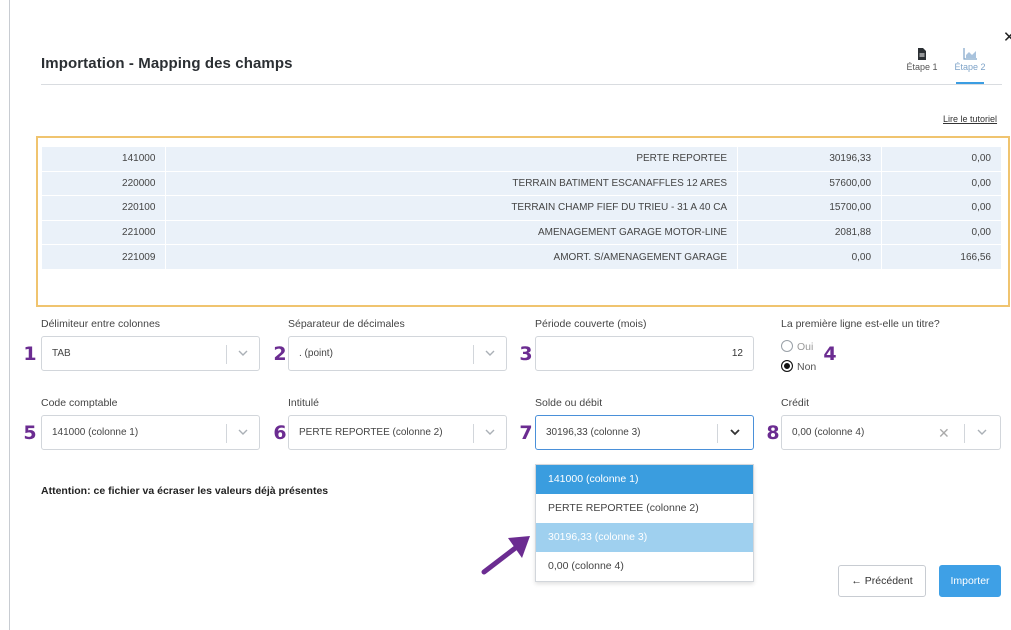 The image size is (1011, 630). Describe the element at coordinates (644, 353) in the screenshot. I see `period-input: 12` at that location.